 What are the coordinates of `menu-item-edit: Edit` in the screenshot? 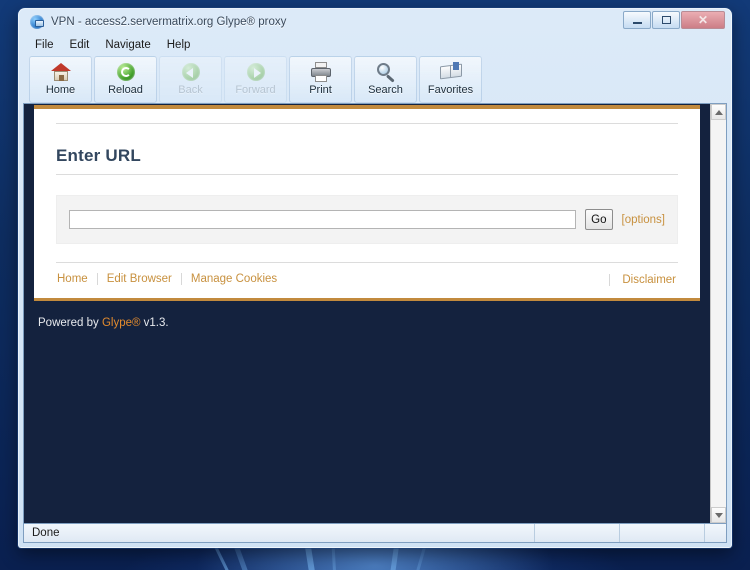 It's located at (80, 45).